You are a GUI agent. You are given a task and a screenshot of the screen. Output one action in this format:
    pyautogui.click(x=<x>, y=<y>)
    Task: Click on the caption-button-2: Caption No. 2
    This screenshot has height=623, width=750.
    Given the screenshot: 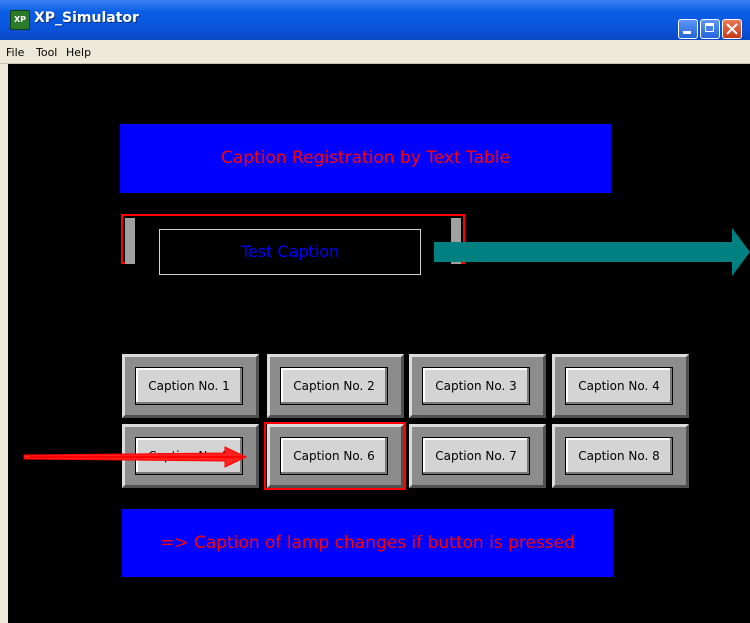 What is the action you would take?
    pyautogui.click(x=335, y=386)
    